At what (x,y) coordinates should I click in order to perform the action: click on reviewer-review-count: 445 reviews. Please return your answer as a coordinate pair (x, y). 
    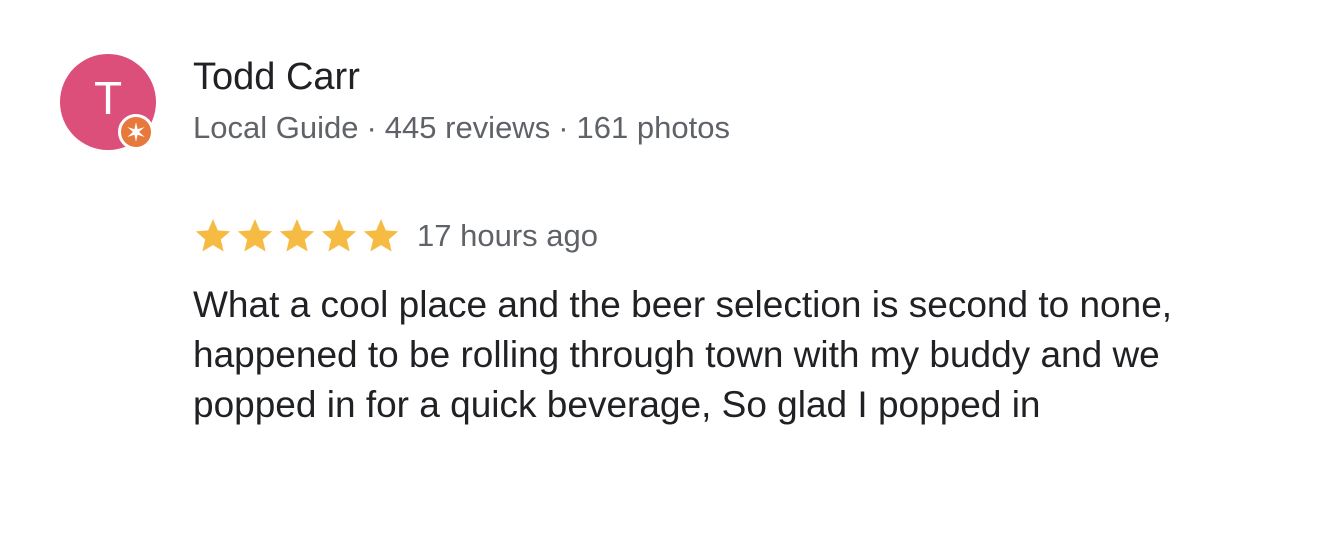
    Looking at the image, I should click on (467, 127).